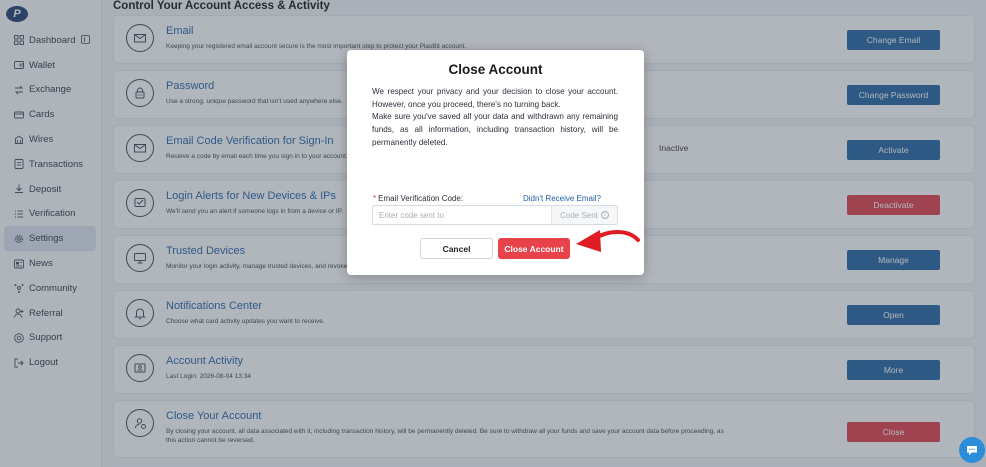 This screenshot has height=467, width=986. Describe the element at coordinates (562, 198) in the screenshot. I see `didnt-receive-email-link: Didn't Receive Email?` at that location.